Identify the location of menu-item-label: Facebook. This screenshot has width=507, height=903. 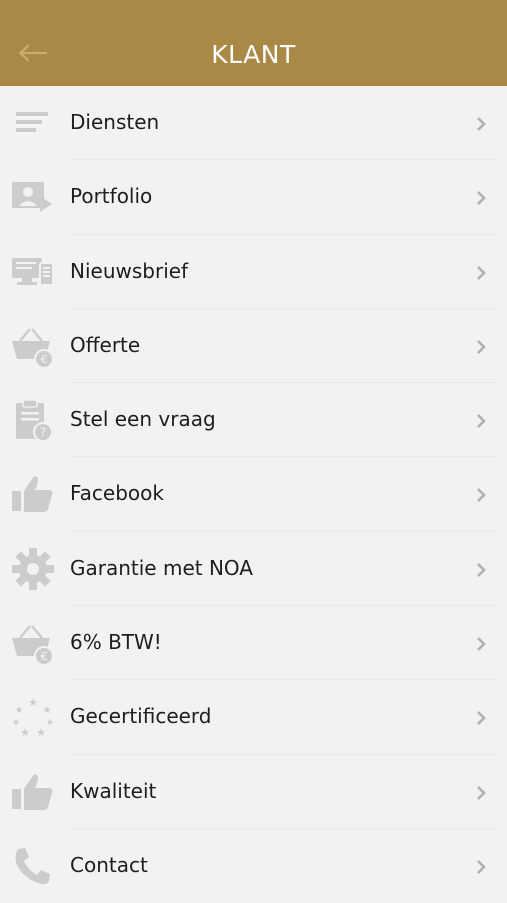
(117, 493).